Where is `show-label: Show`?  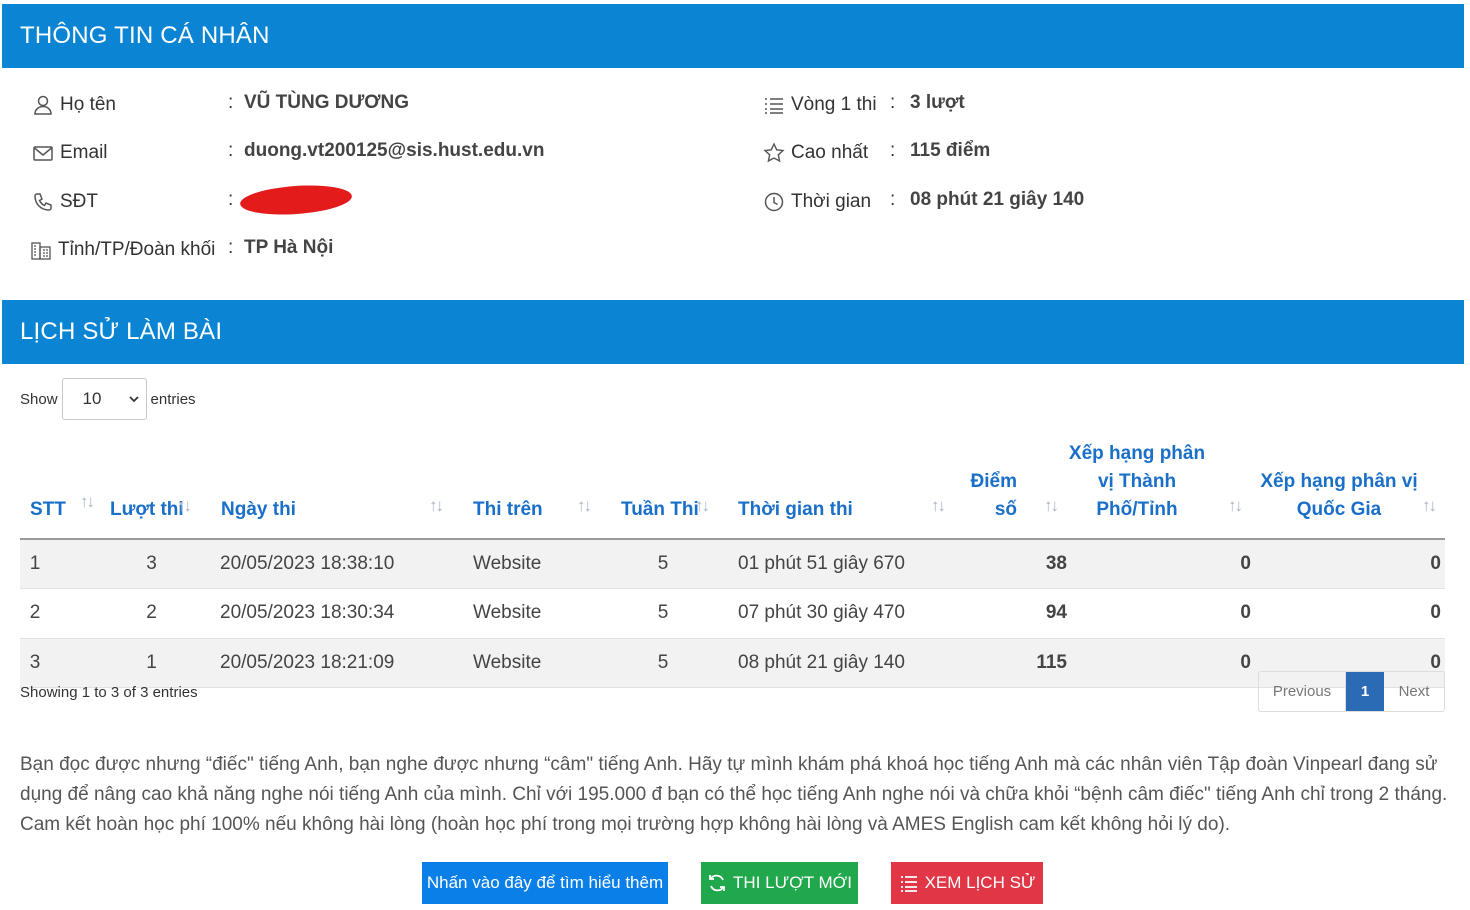
show-label: Show is located at coordinates (39, 399).